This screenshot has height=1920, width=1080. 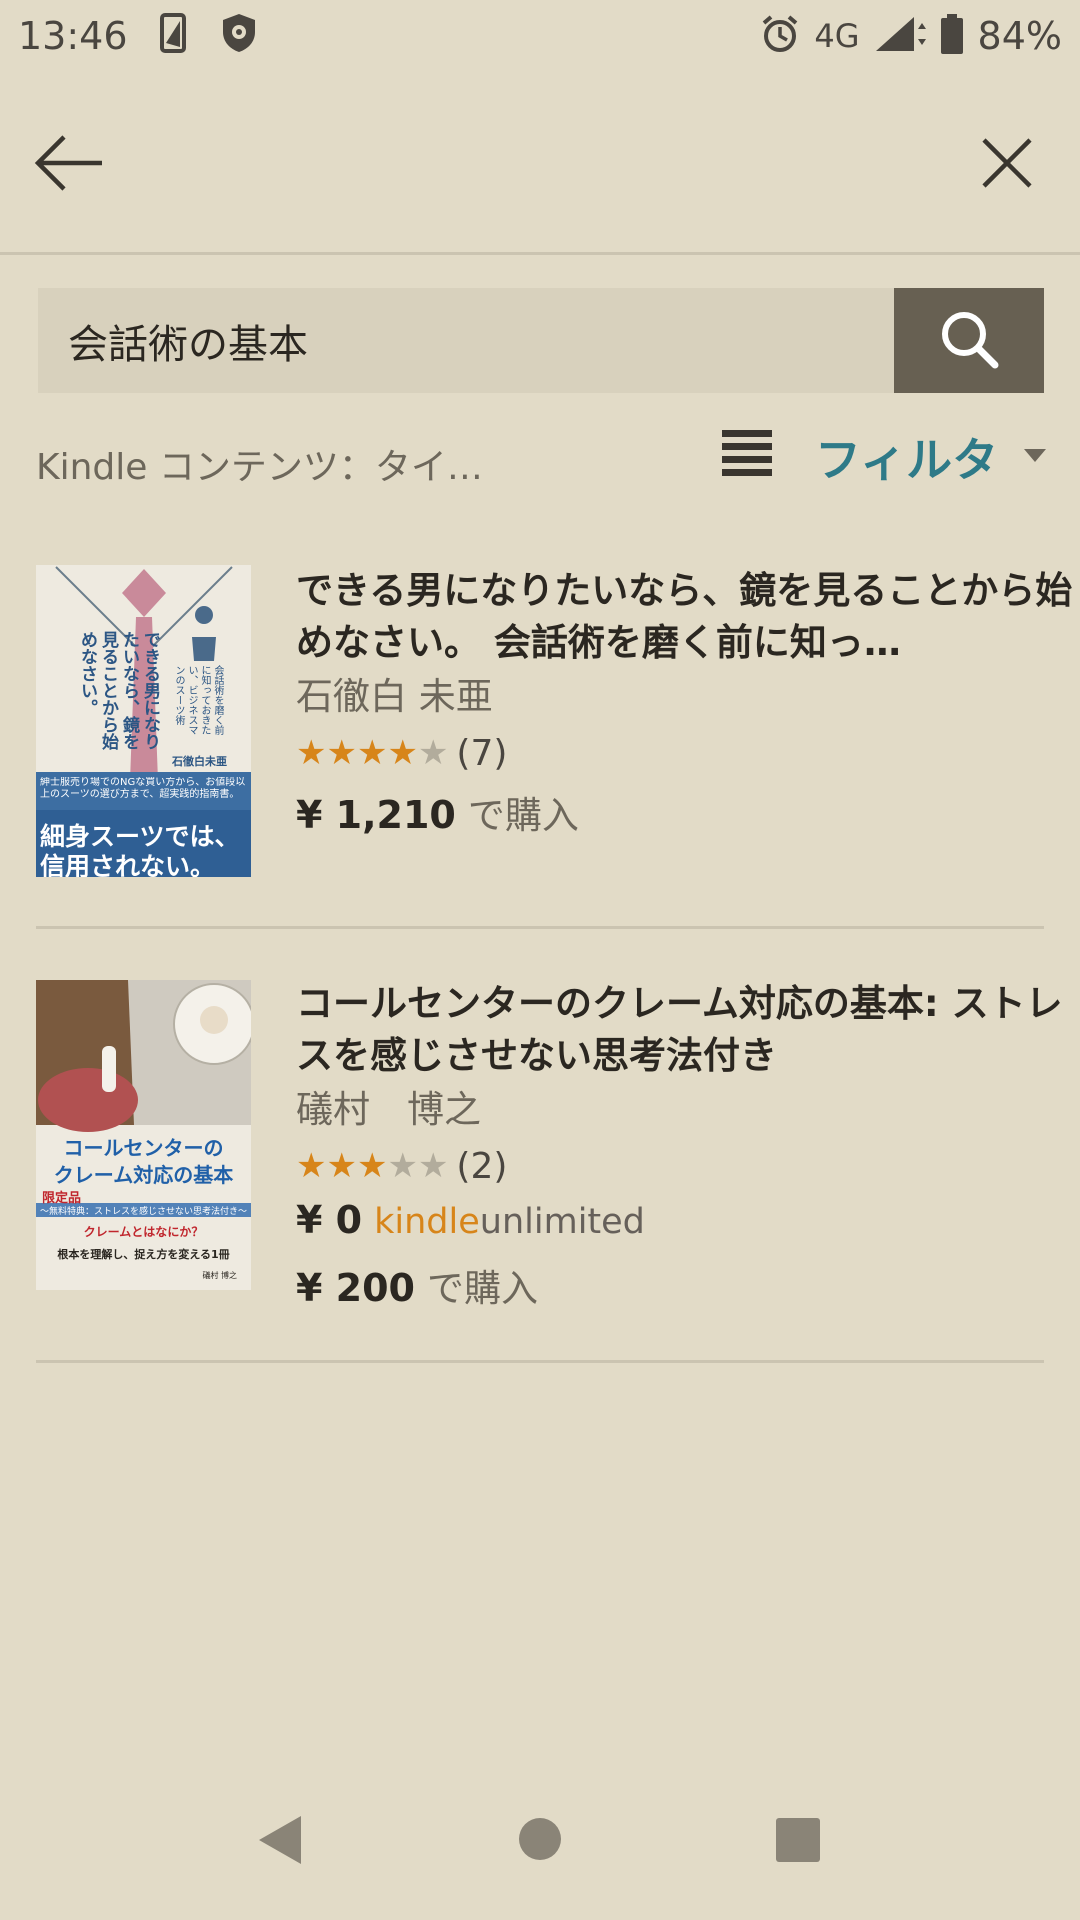 I want to click on back-button, so click(x=70, y=163).